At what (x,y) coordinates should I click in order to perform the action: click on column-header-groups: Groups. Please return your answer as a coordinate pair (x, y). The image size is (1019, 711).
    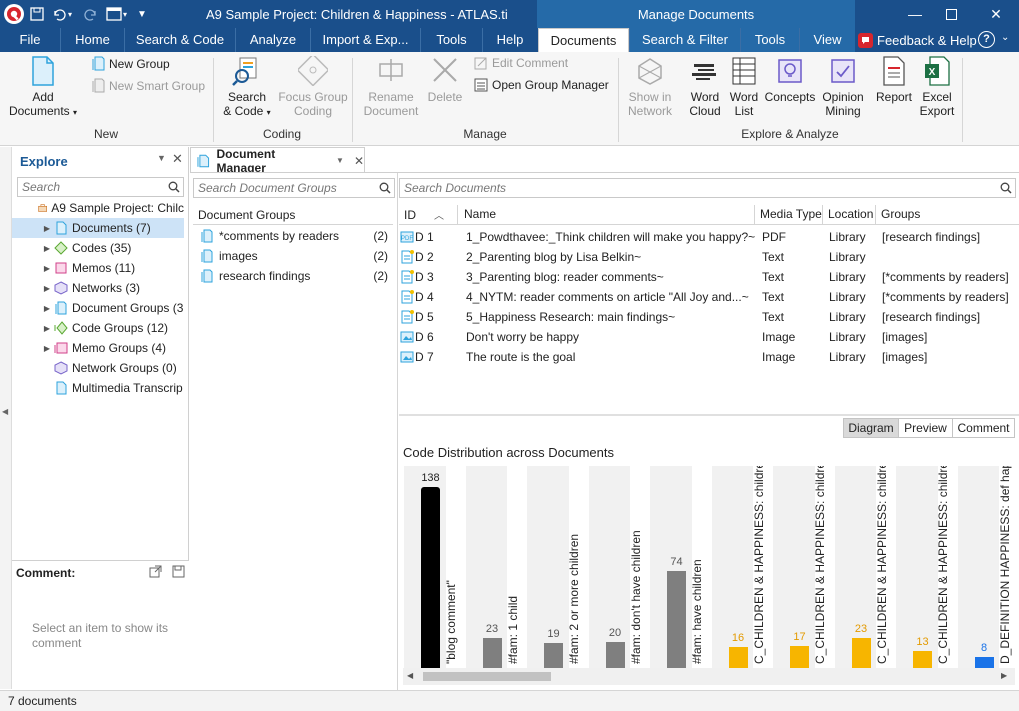
    Looking at the image, I should click on (900, 214).